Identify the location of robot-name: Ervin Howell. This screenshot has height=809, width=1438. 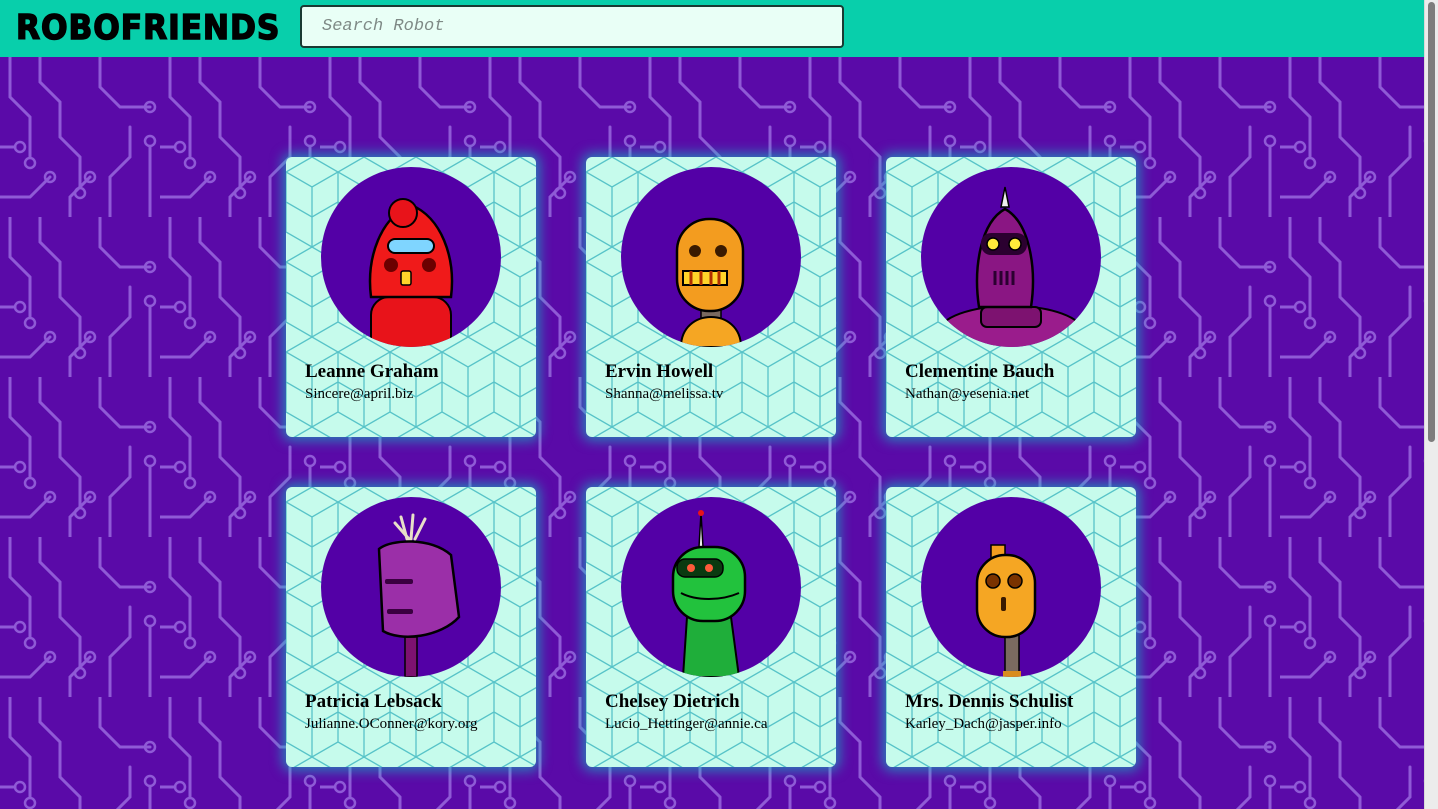
(659, 371).